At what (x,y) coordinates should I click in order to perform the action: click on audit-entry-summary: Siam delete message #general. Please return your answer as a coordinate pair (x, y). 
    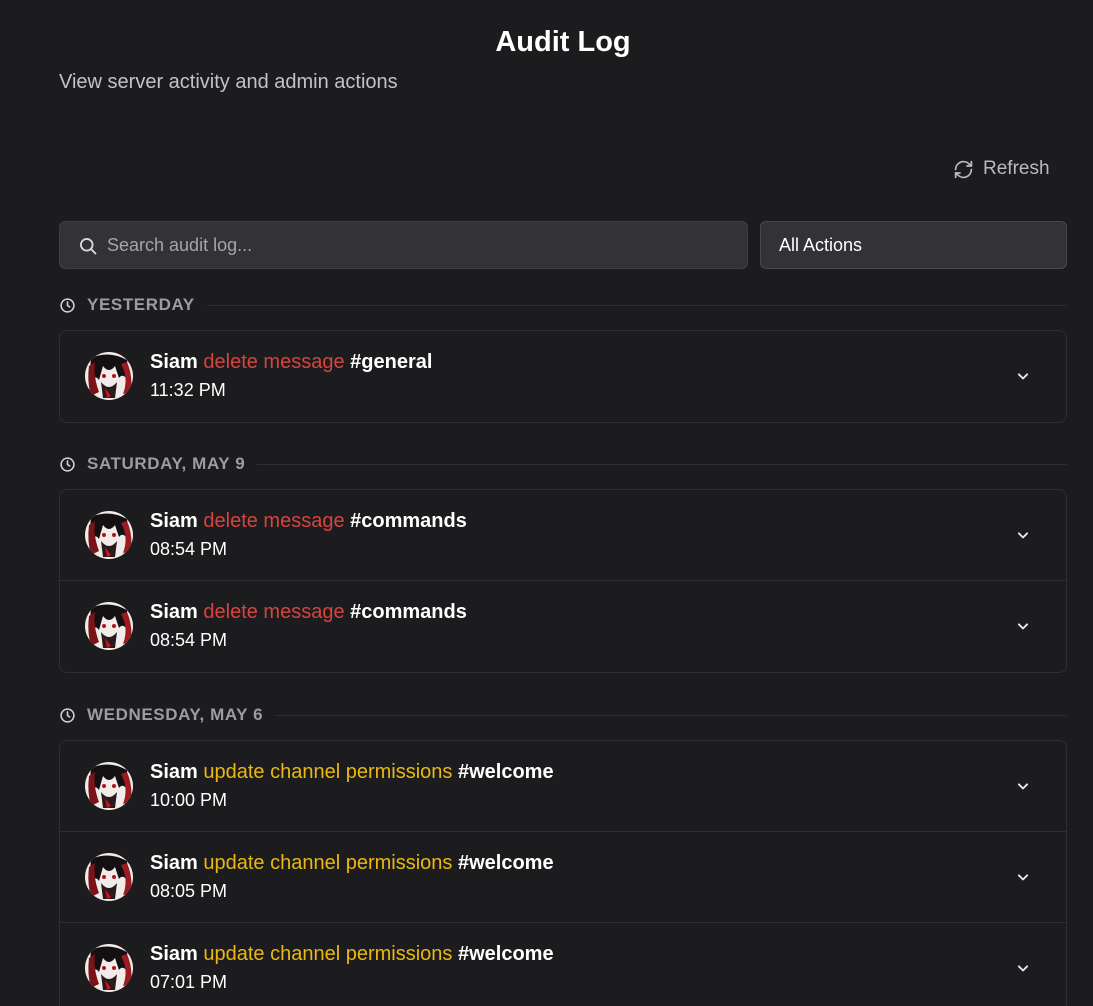
    Looking at the image, I should click on (291, 362).